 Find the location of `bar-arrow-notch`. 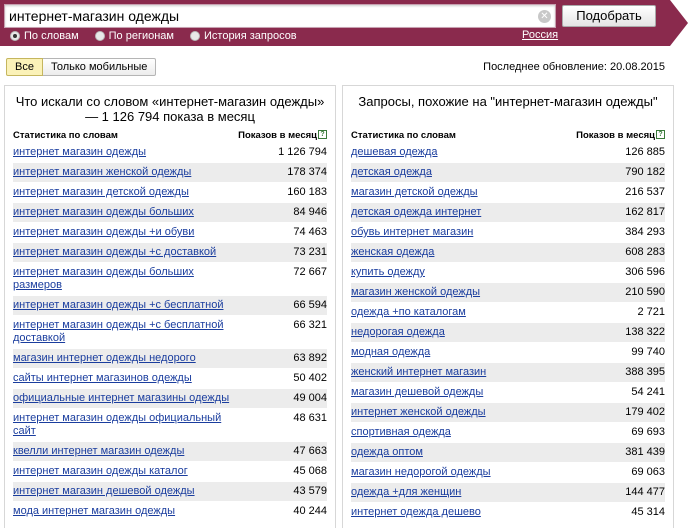

bar-arrow-notch is located at coordinates (679, 23).